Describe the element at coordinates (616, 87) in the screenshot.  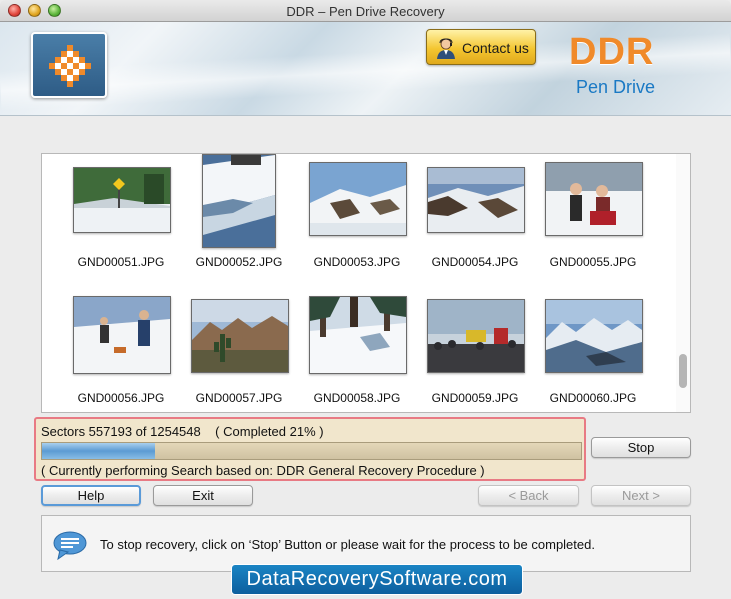
I see `brand-subtitle: Pen Drive` at that location.